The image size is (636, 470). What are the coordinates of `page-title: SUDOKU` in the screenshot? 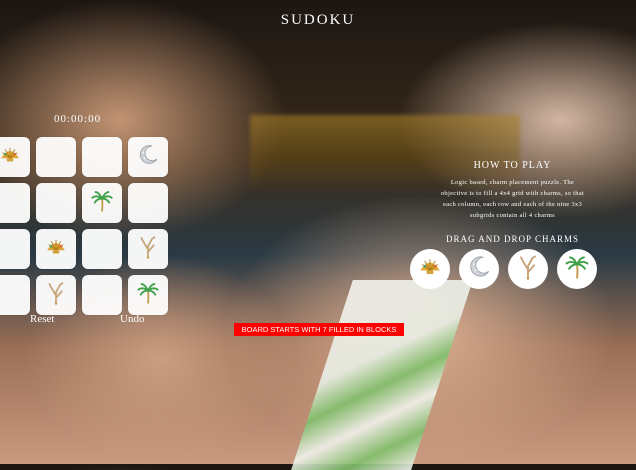 It's located at (318, 20).